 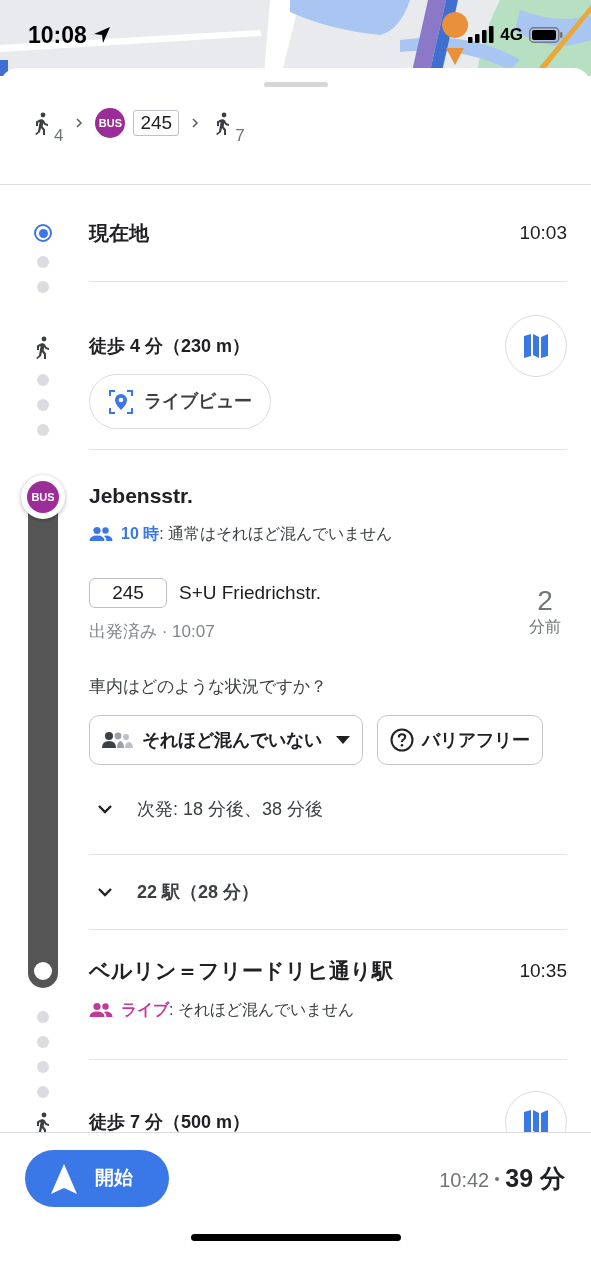 What do you see at coordinates (141, 496) in the screenshot?
I see `stop-name: Jebensstr.` at bounding box center [141, 496].